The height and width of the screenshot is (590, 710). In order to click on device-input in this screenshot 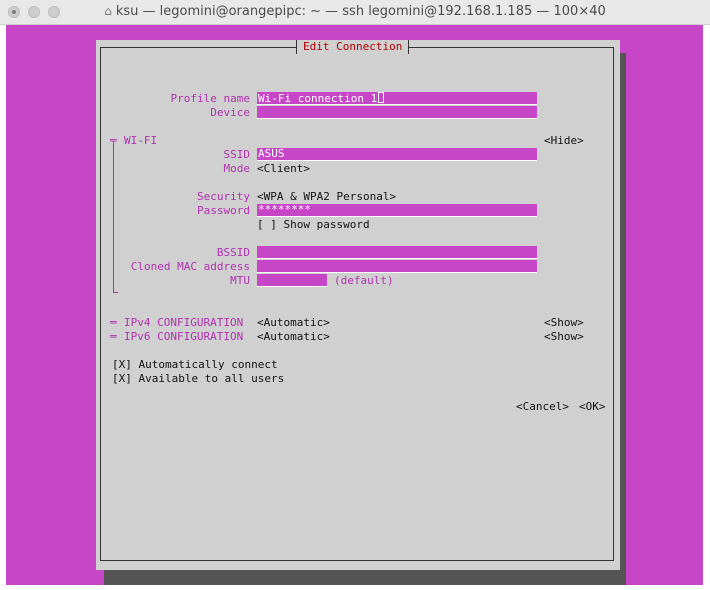, I will do `click(397, 112)`.